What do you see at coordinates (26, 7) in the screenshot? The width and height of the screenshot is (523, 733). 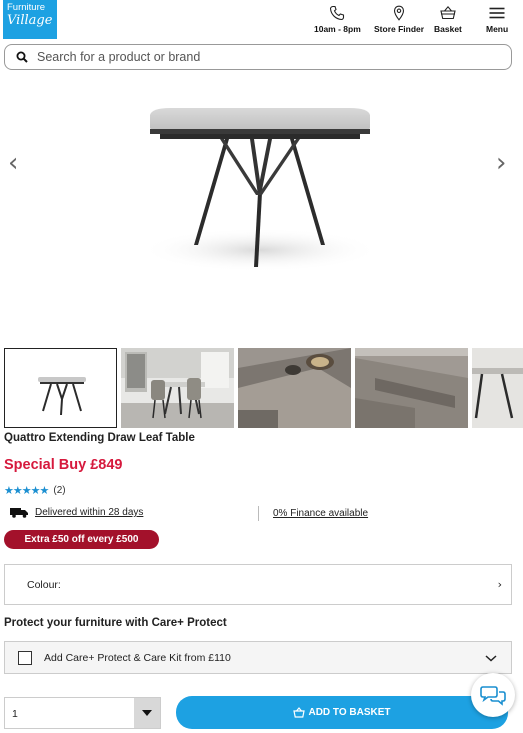 I see `logo-line1: Furniture` at bounding box center [26, 7].